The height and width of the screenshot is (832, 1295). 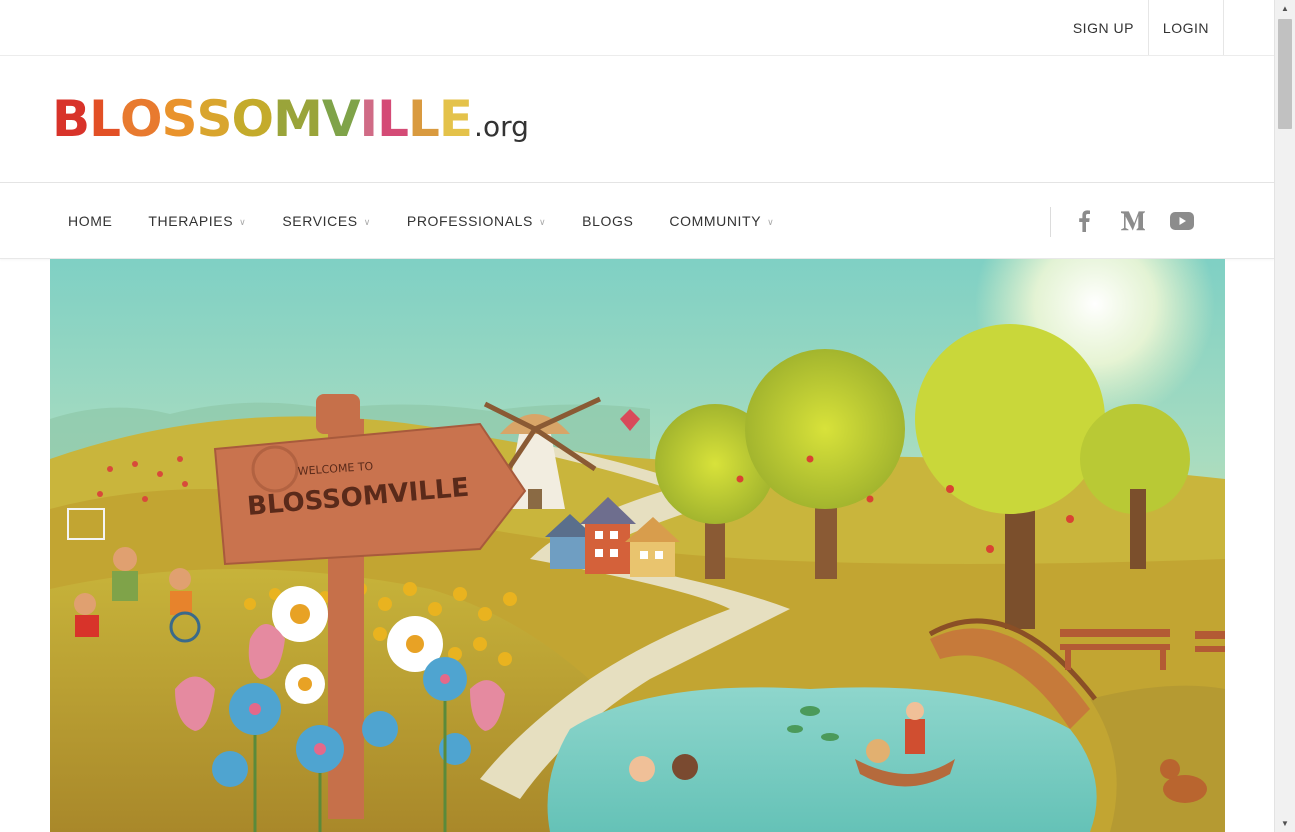 What do you see at coordinates (1185, 27) in the screenshot?
I see `login-link: LOGIN` at bounding box center [1185, 27].